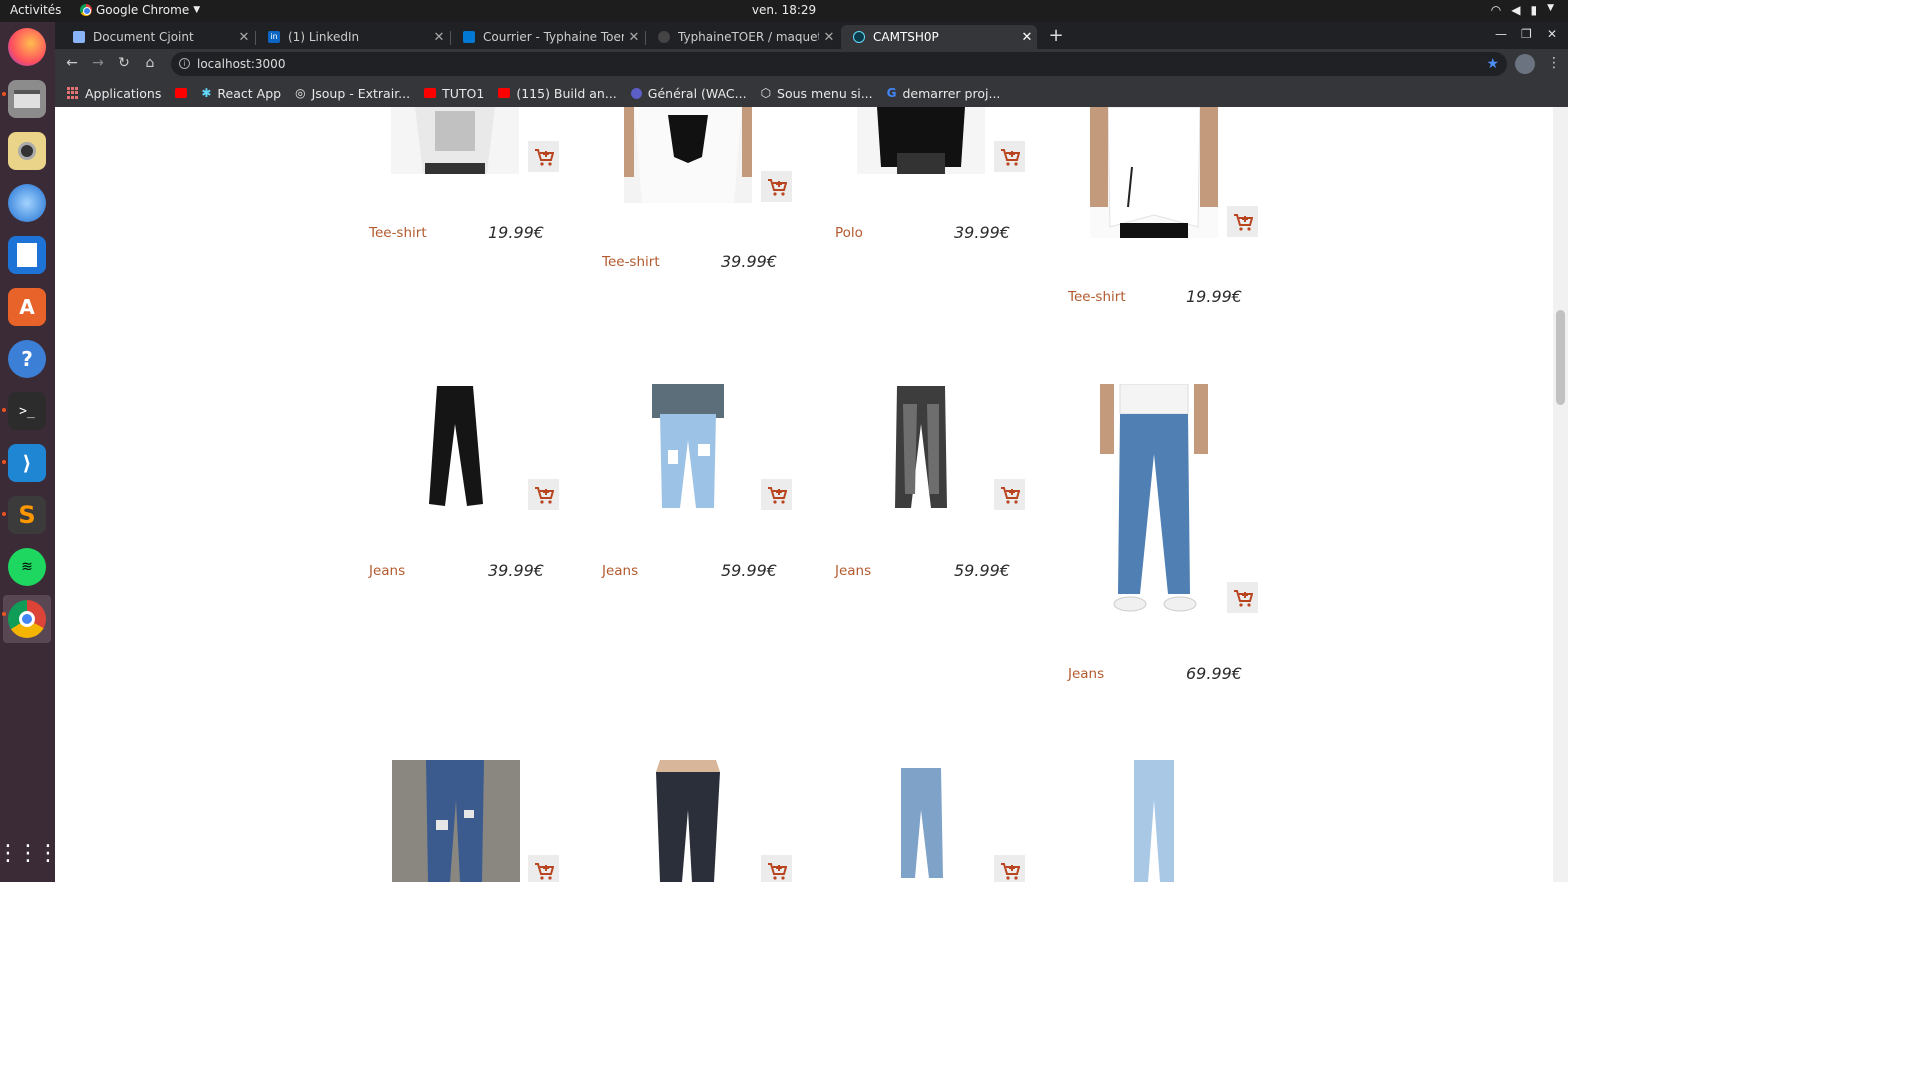 The width and height of the screenshot is (1920, 1080). What do you see at coordinates (27, 411) in the screenshot?
I see `terminal-icon: >_` at bounding box center [27, 411].